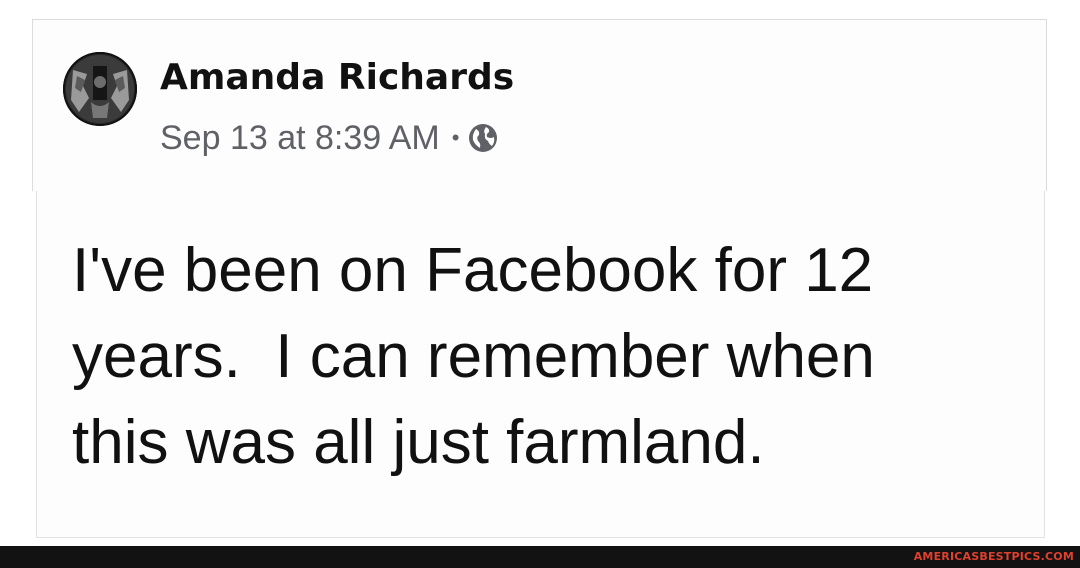 This screenshot has height=568, width=1080. I want to click on author-name: Amanda Richards, so click(337, 78).